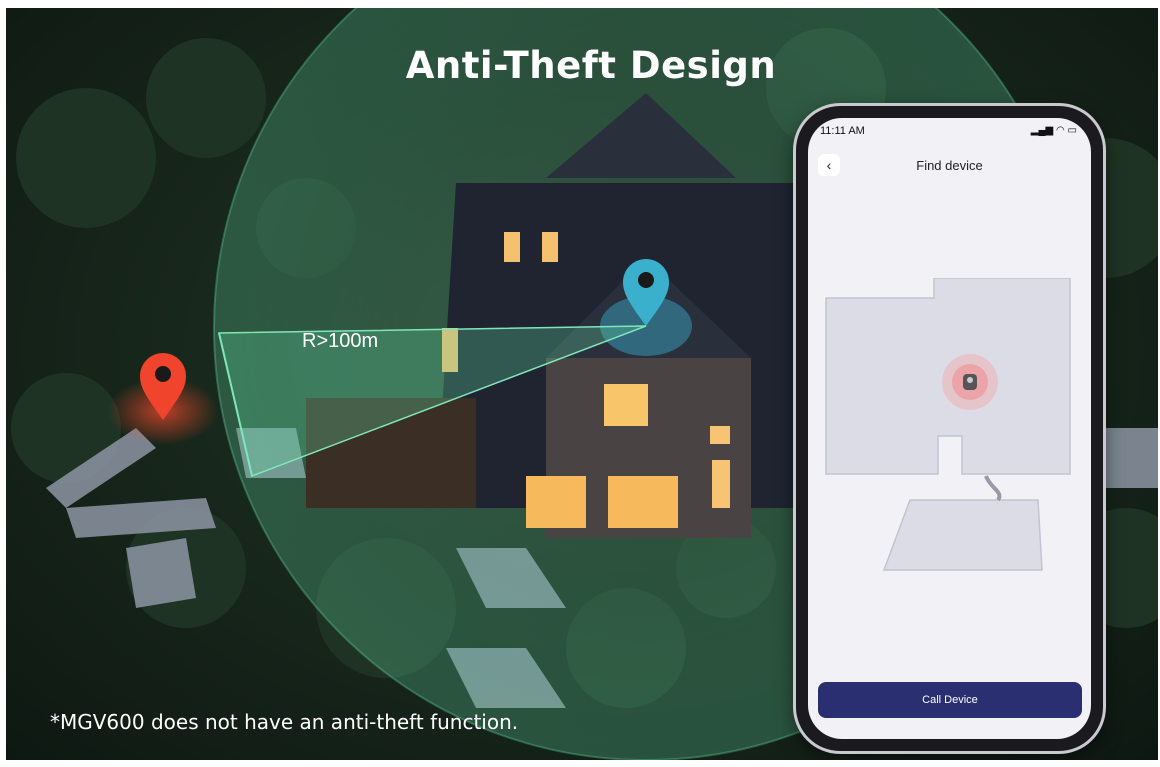  I want to click on battery-icon: ▭, so click(1072, 130).